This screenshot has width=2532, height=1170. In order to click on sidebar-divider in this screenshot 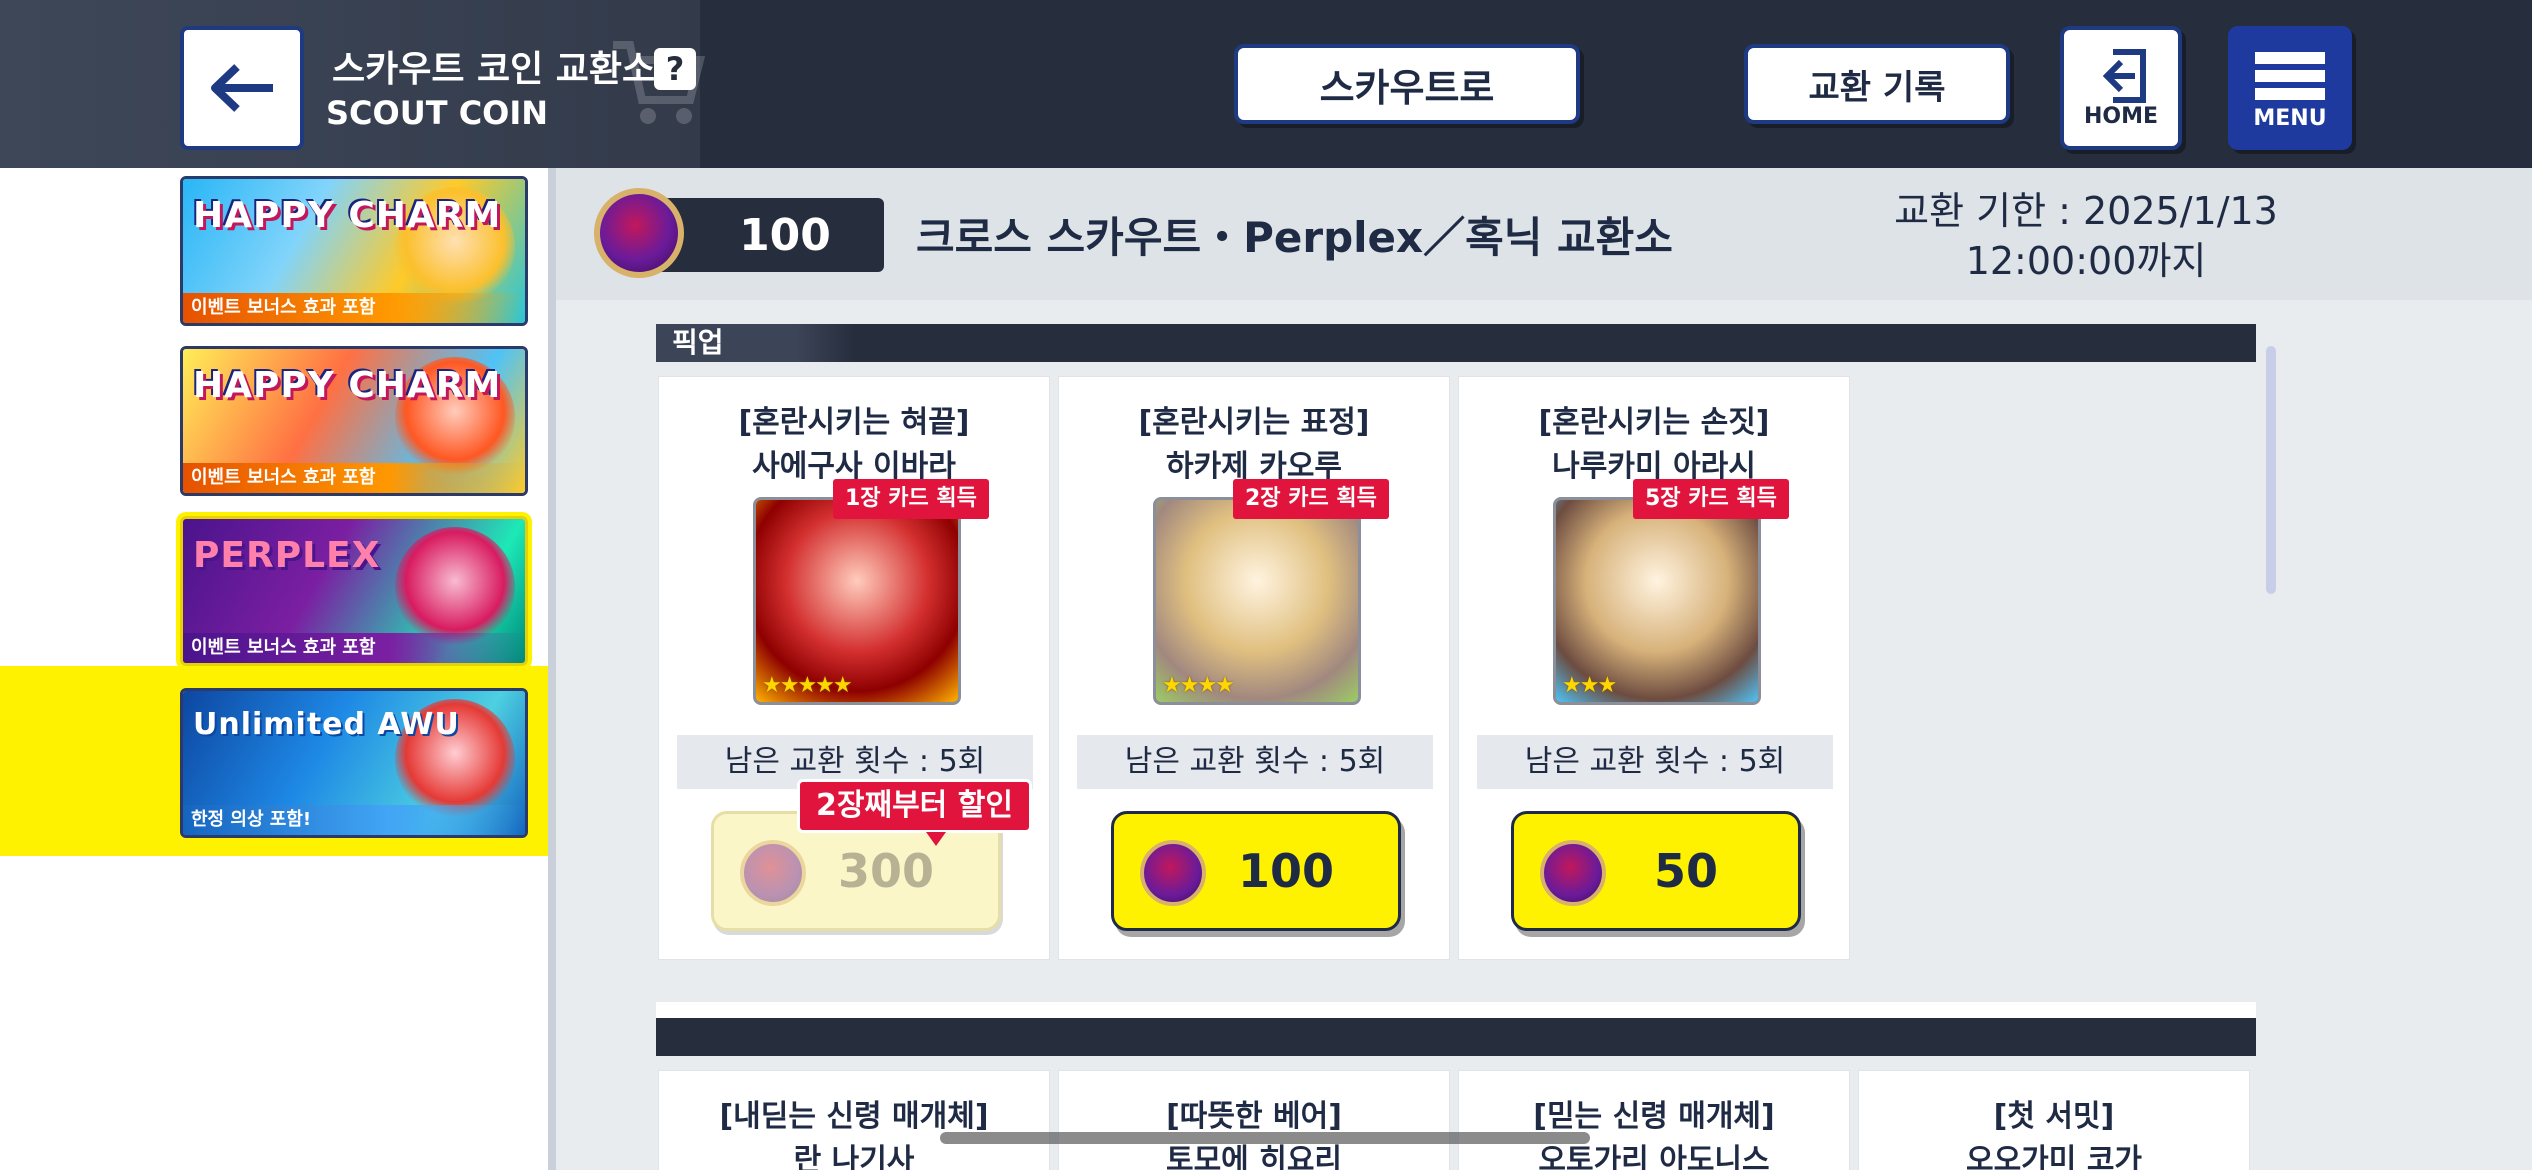, I will do `click(552, 669)`.